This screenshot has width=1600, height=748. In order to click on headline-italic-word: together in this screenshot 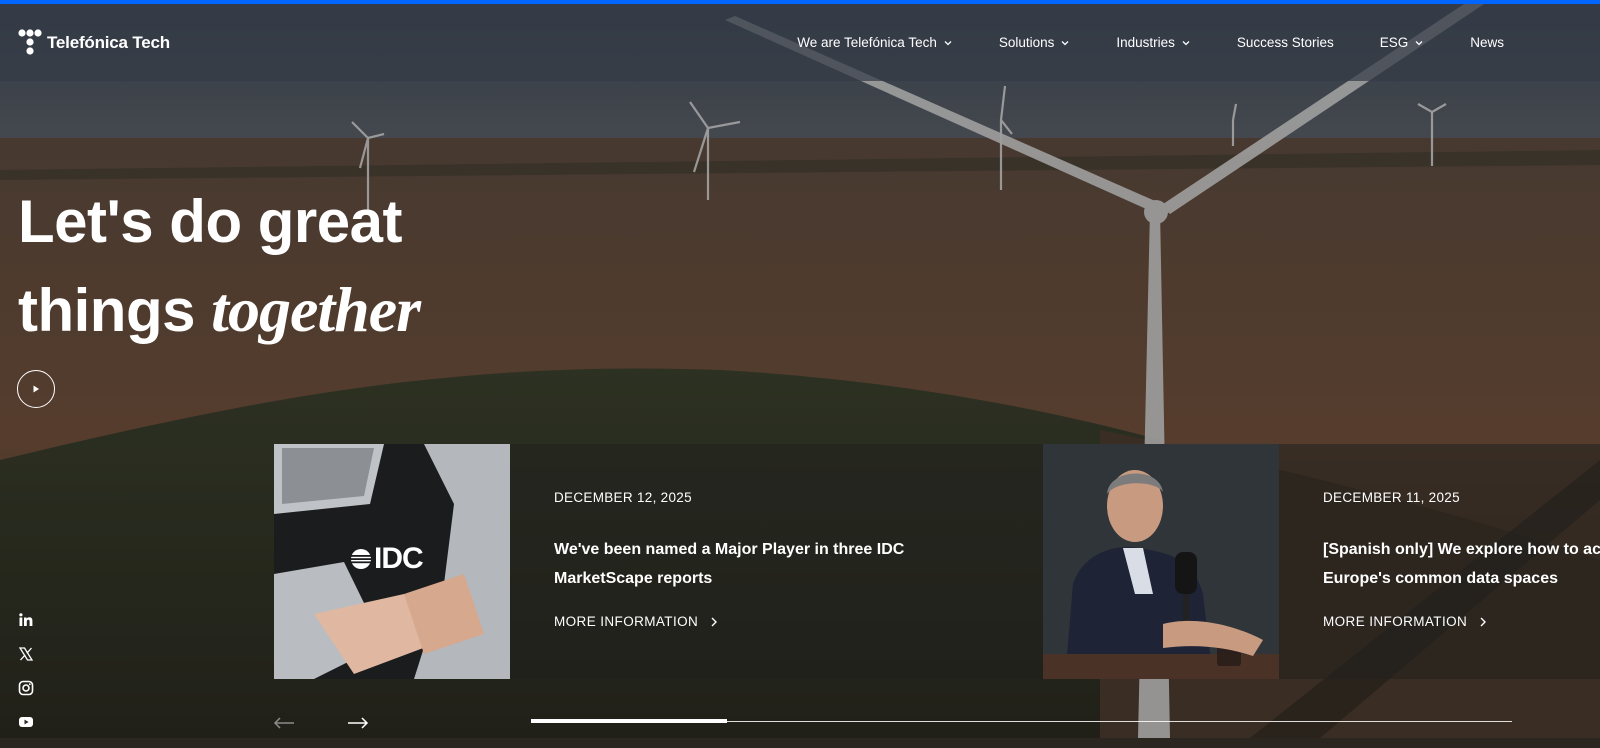, I will do `click(316, 309)`.